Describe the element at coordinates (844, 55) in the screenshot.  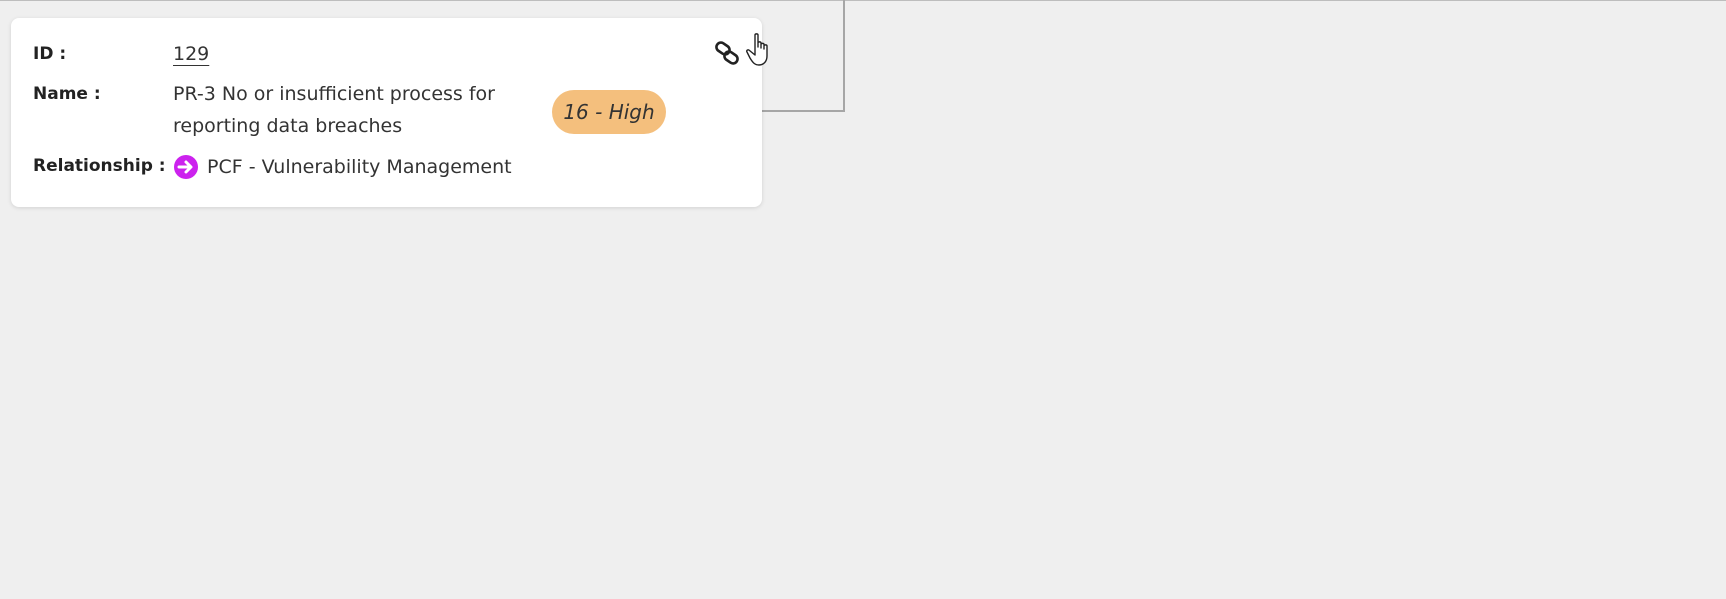
I see `connector-line-vertical` at that location.